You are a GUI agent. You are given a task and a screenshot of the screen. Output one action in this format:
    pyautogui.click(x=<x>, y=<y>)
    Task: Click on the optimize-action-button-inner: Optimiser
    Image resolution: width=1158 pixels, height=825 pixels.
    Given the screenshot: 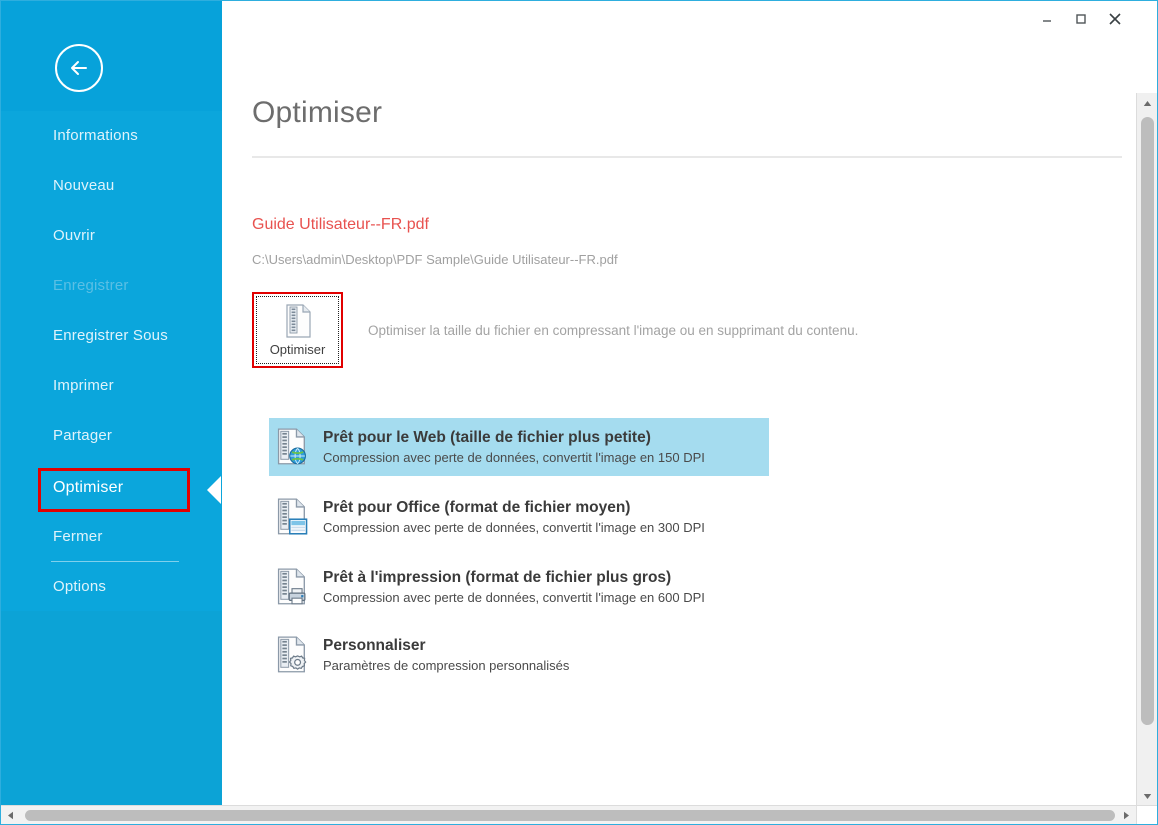 What is the action you would take?
    pyautogui.click(x=297, y=330)
    